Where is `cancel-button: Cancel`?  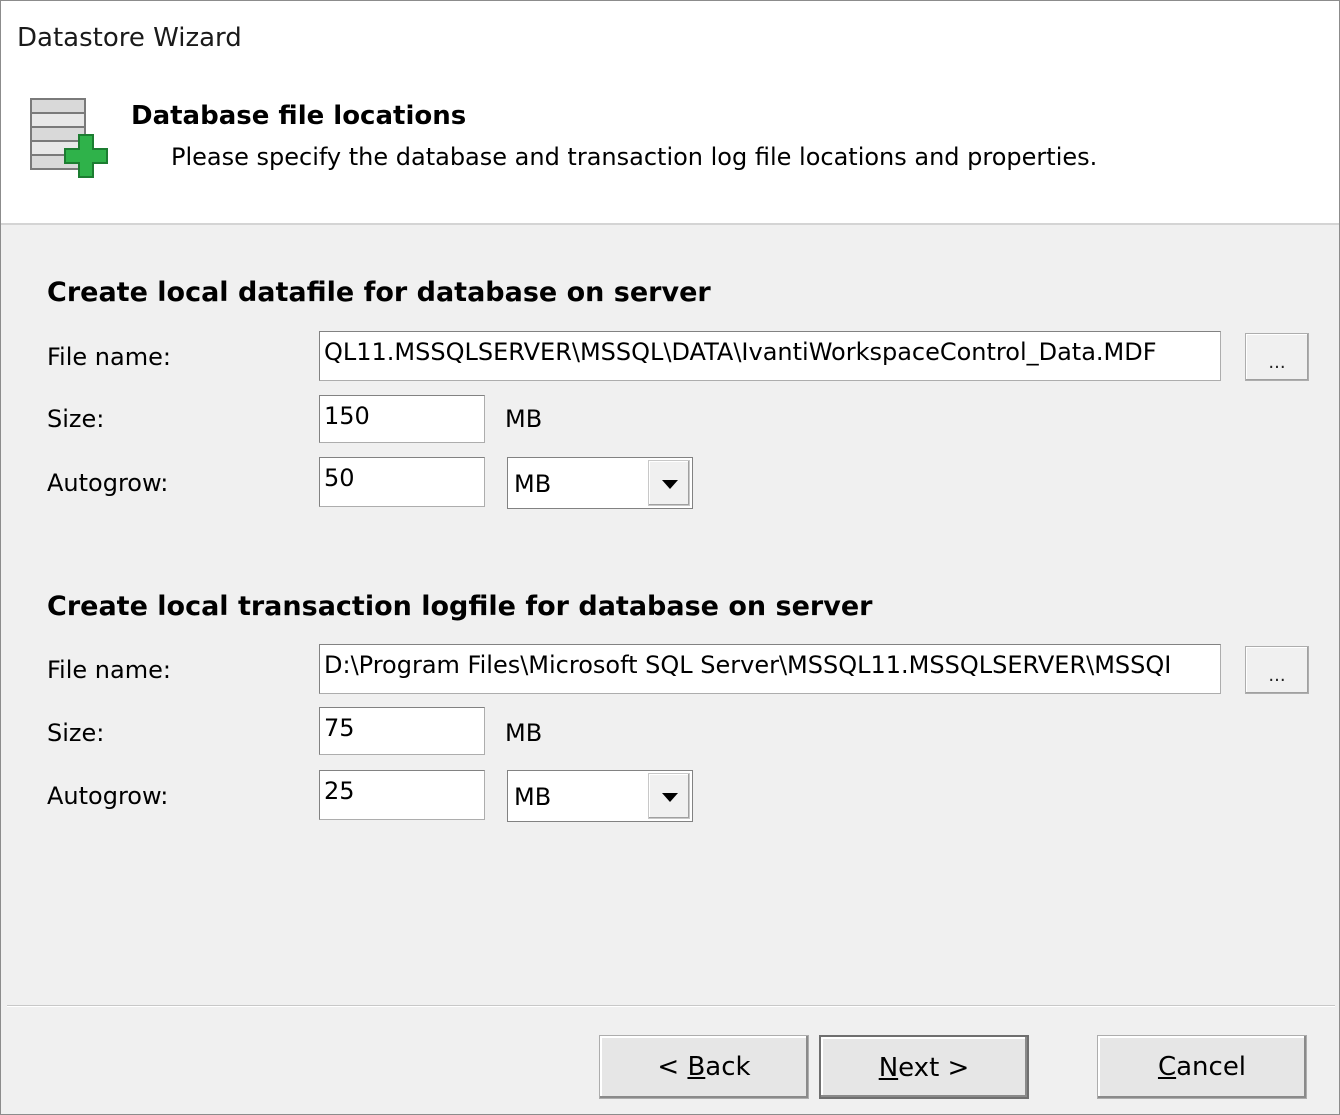 cancel-button: Cancel is located at coordinates (1202, 1067).